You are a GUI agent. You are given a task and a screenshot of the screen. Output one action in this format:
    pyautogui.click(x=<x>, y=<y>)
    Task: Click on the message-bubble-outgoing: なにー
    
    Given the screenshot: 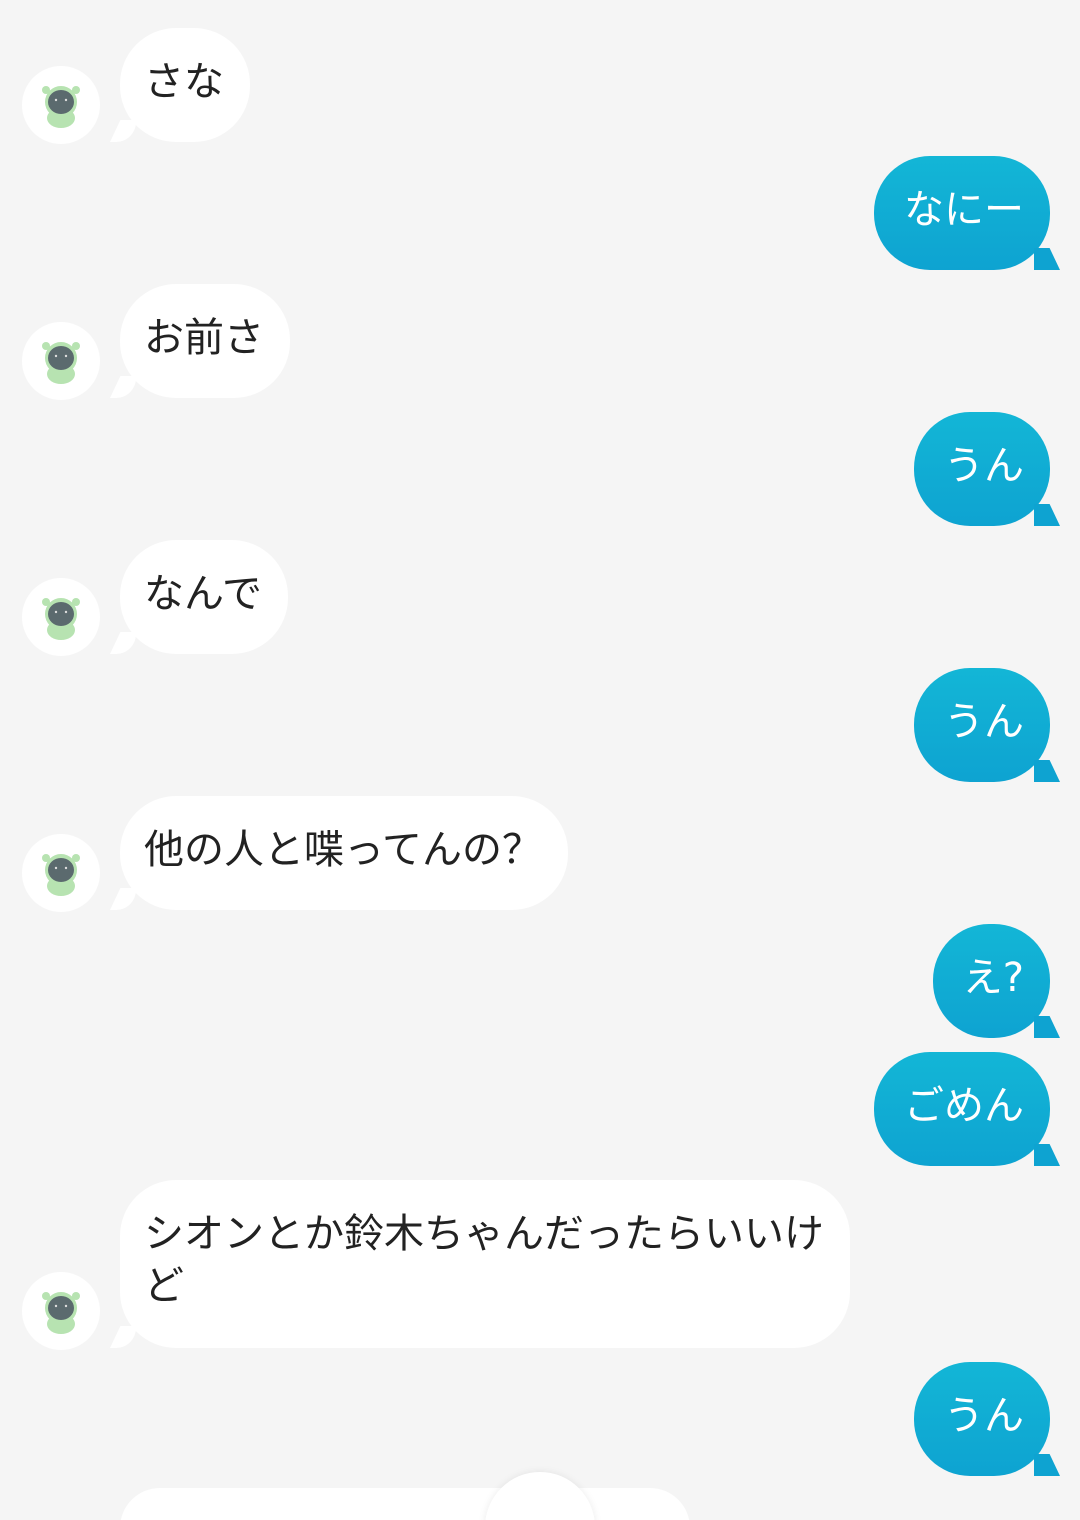 What is the action you would take?
    pyautogui.click(x=962, y=213)
    